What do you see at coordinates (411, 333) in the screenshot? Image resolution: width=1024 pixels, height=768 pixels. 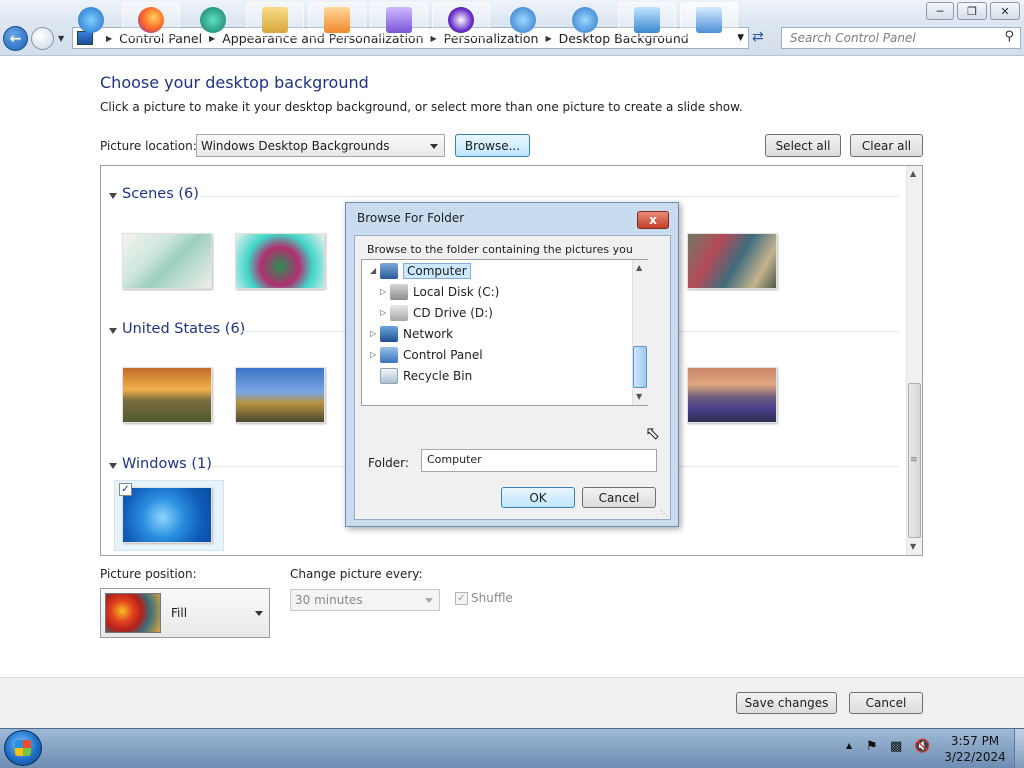 I see `tree-item-network: ▷ Network` at bounding box center [411, 333].